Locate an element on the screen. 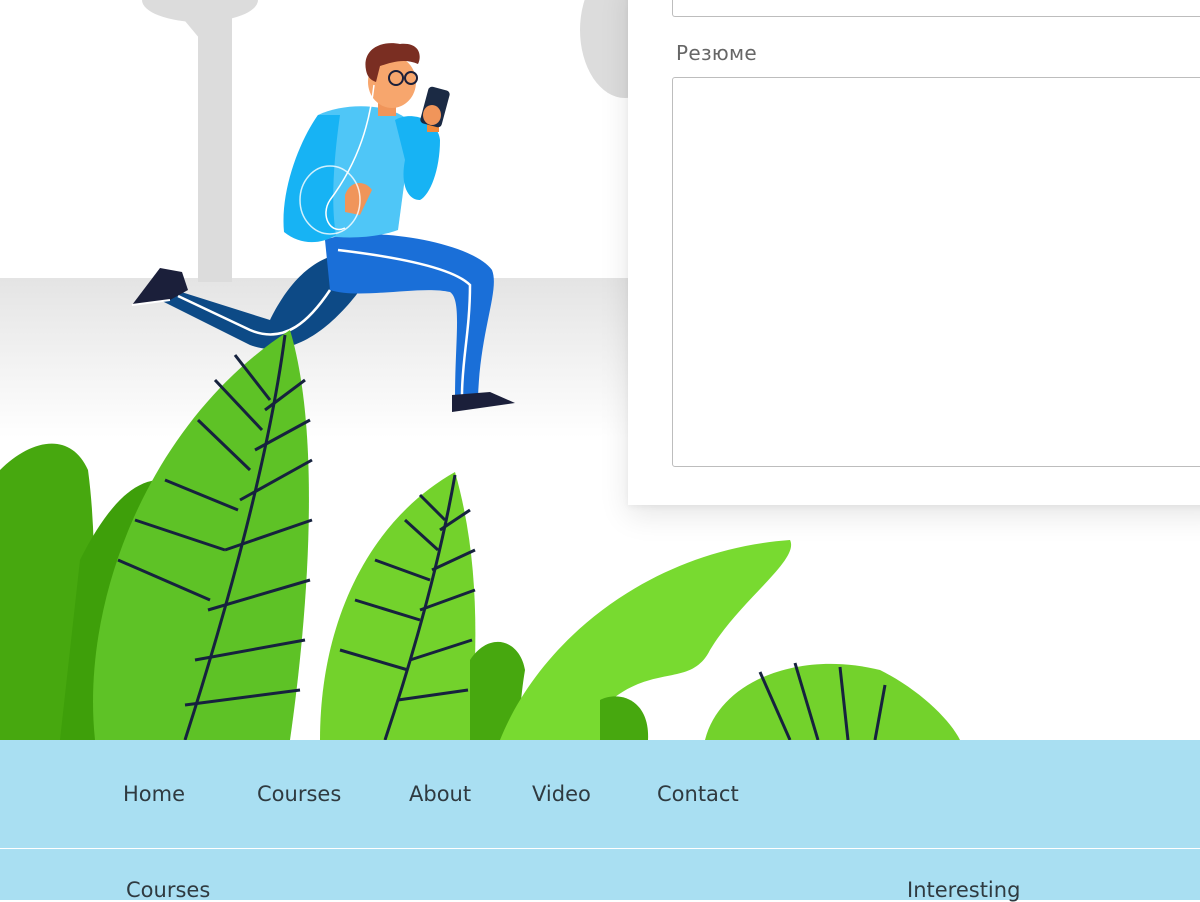 This screenshot has width=1200, height=902. previous-field-input is located at coordinates (936, 8).